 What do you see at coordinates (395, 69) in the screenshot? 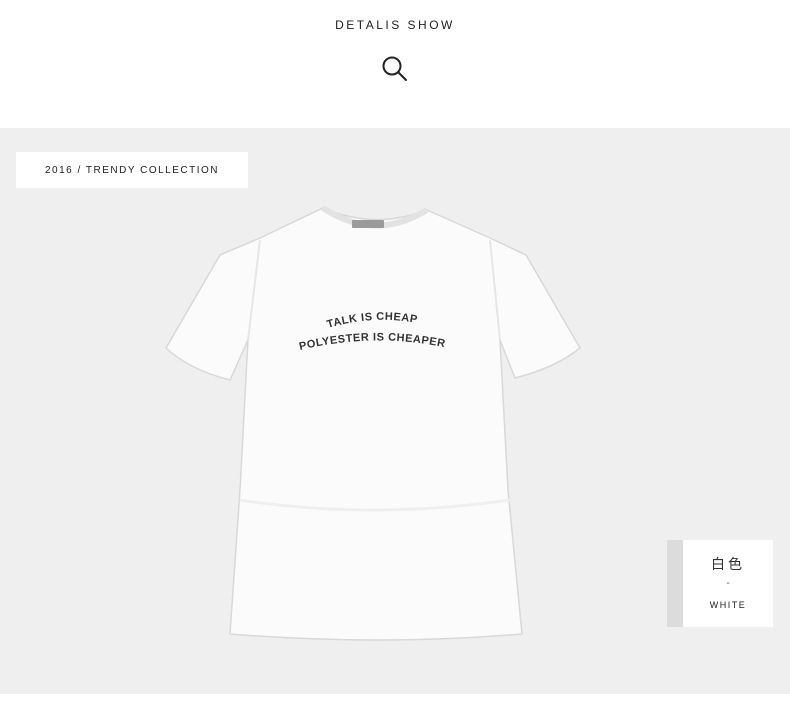
I see `search-icon` at bounding box center [395, 69].